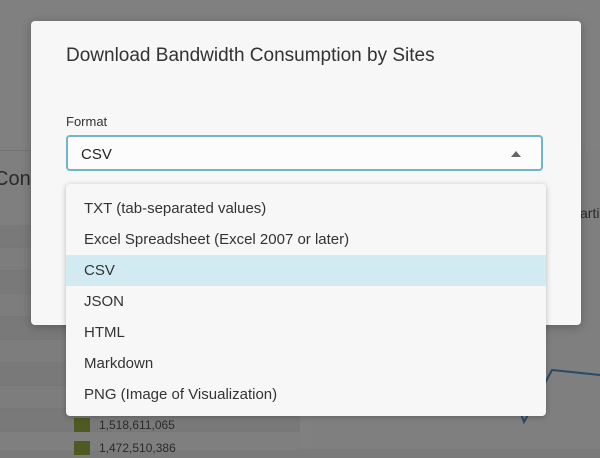 This screenshot has height=458, width=600. What do you see at coordinates (306, 363) in the screenshot?
I see `format-option-markdown: Markdown` at bounding box center [306, 363].